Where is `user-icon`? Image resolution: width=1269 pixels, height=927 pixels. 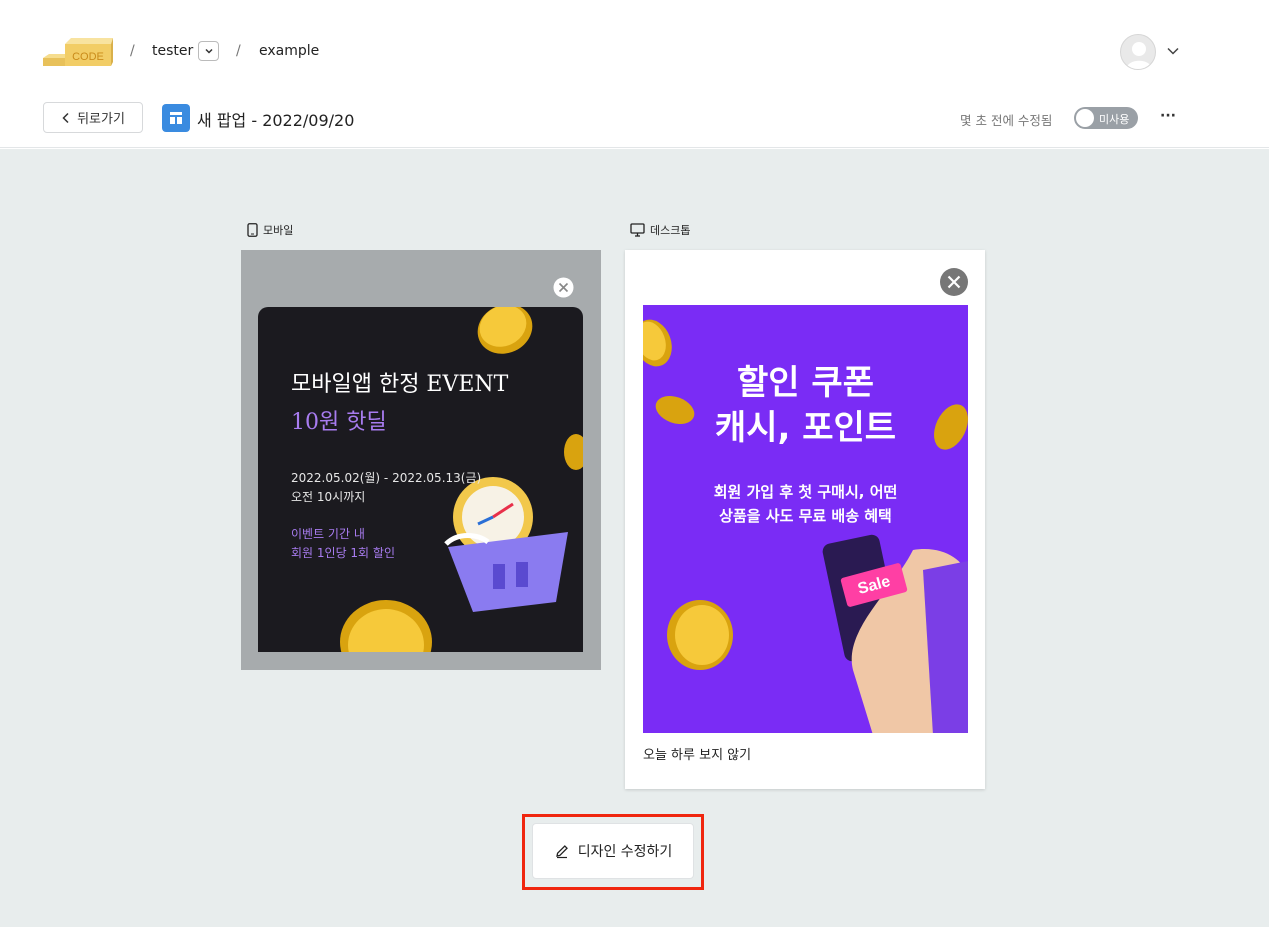 user-icon is located at coordinates (1139, 55).